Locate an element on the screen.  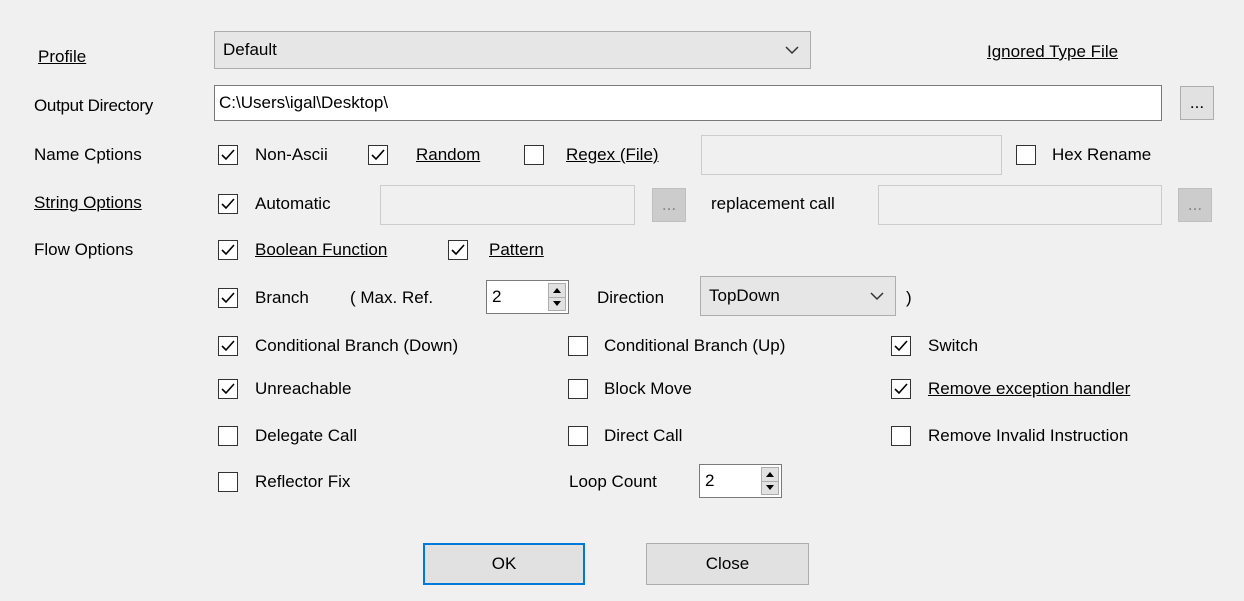
regex-file-input is located at coordinates (851, 155).